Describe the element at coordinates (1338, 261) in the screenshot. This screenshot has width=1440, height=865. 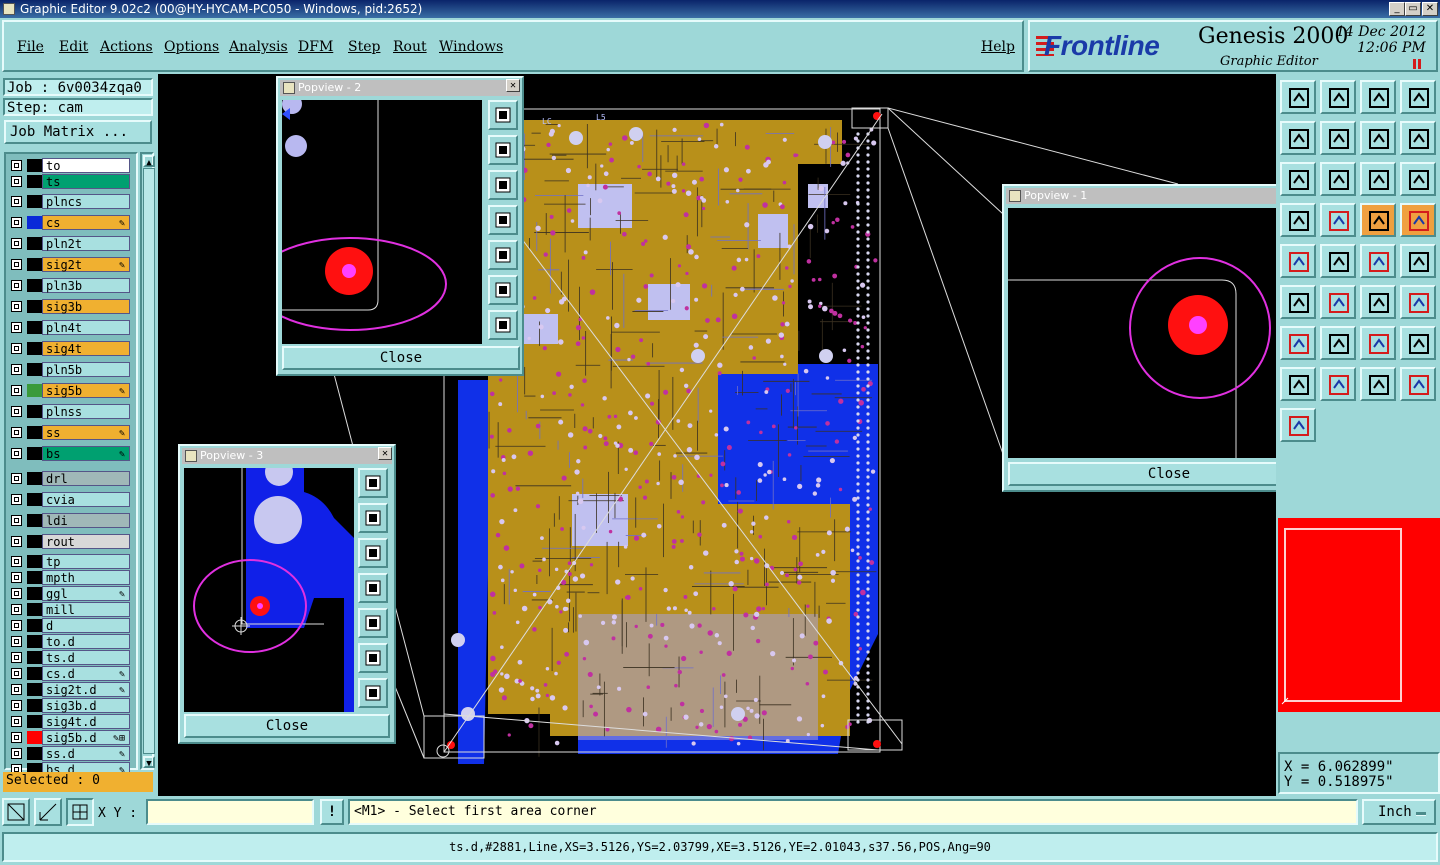
I see `dot-icon` at that location.